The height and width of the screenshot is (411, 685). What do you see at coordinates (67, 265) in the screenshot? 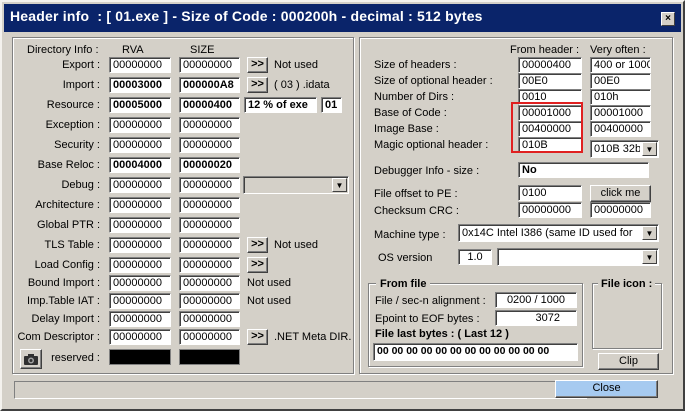
I see `dir-label: Load Config :` at bounding box center [67, 265].